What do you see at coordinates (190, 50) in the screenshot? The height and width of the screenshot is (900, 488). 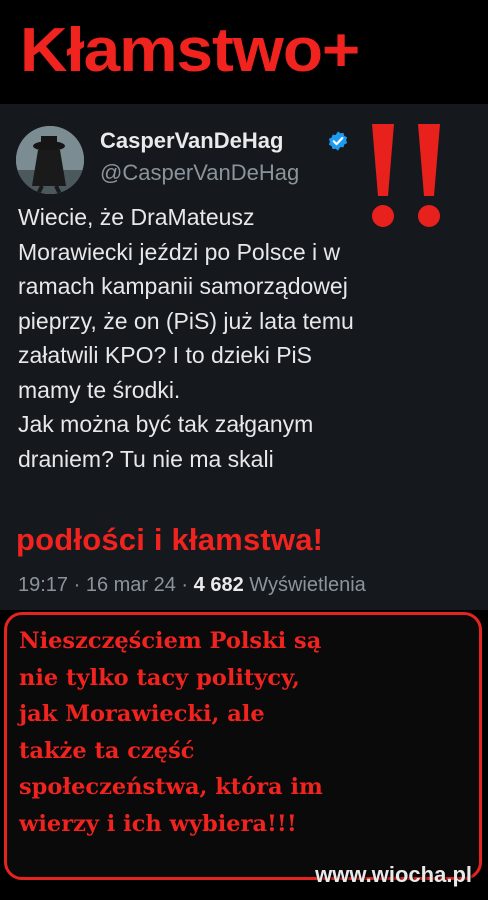 I see `header-title: Kłamstwo+` at bounding box center [190, 50].